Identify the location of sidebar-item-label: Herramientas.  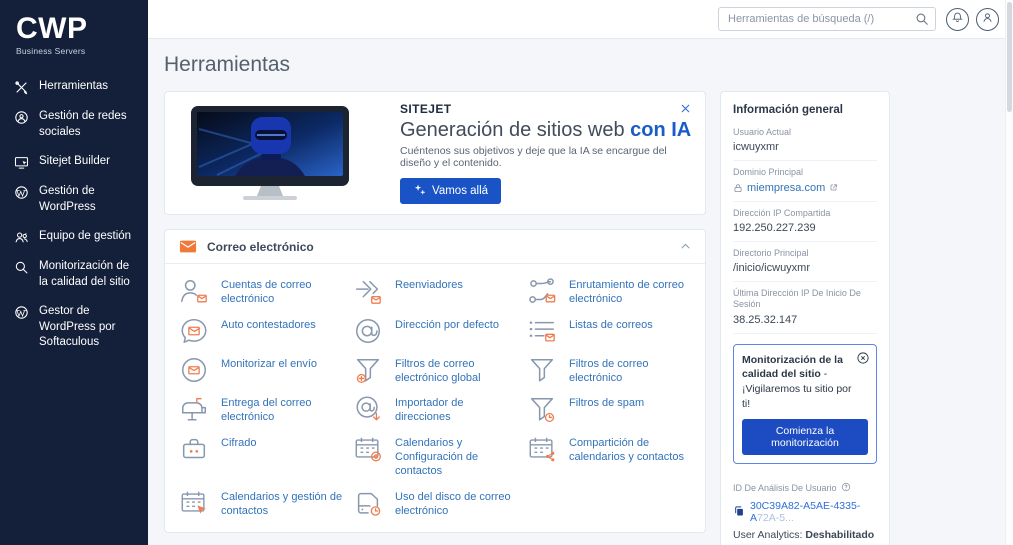
(74, 86).